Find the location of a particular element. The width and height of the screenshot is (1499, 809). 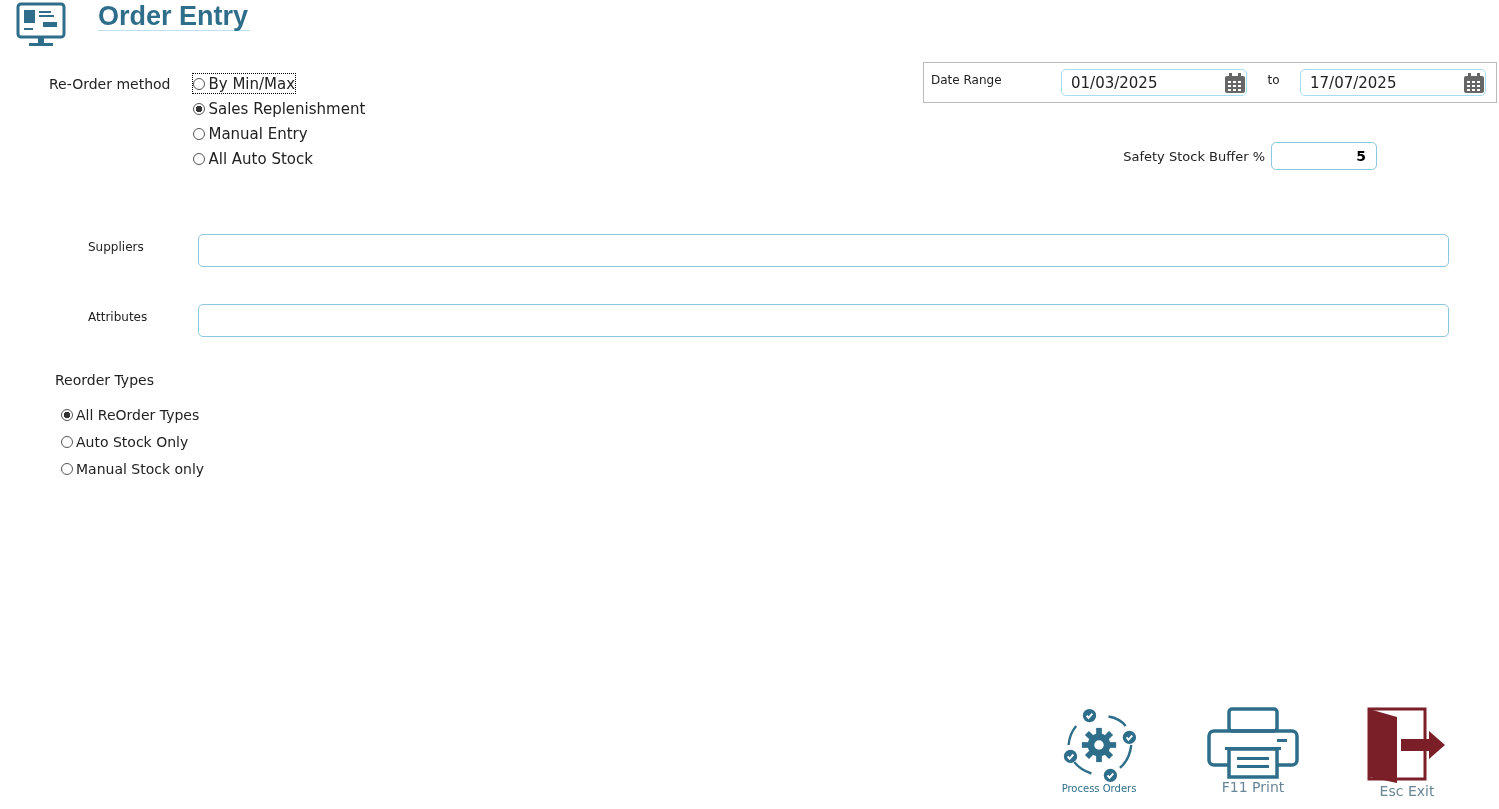

option-label: Auto Stock Only is located at coordinates (132, 441).